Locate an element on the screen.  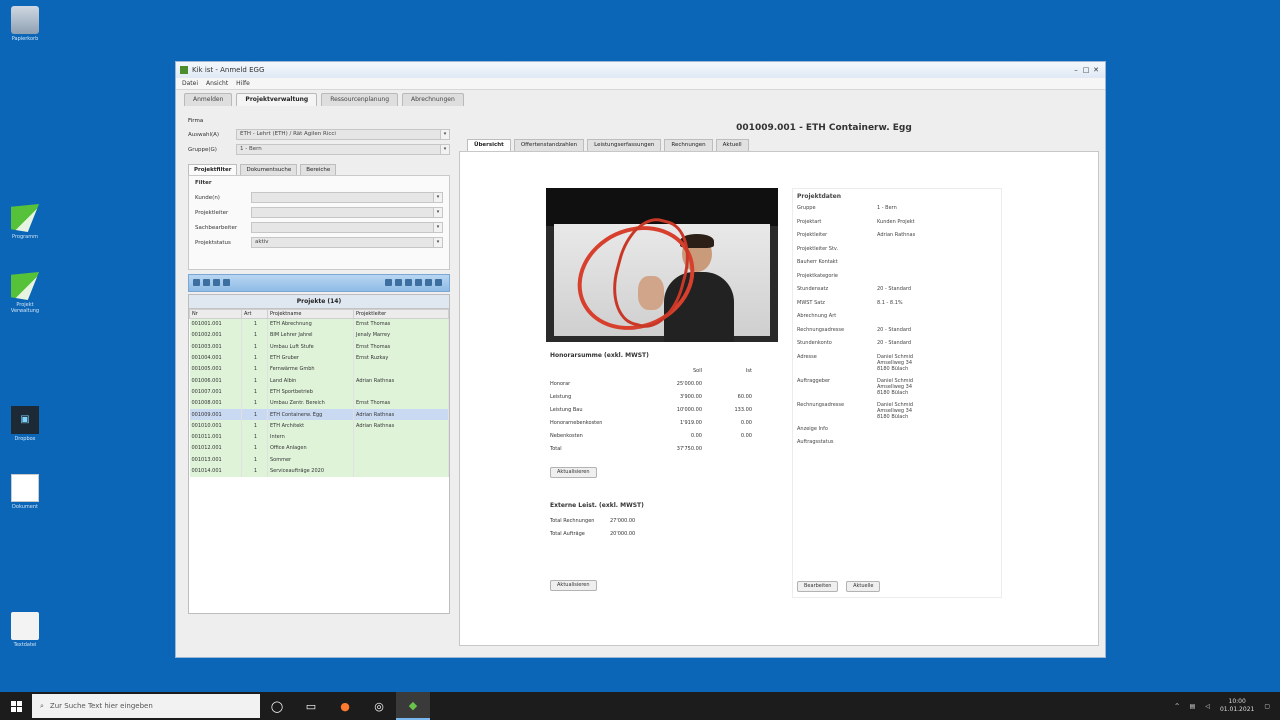
tab-abrechnungen: Abrechnungen is located at coordinates (433, 99).